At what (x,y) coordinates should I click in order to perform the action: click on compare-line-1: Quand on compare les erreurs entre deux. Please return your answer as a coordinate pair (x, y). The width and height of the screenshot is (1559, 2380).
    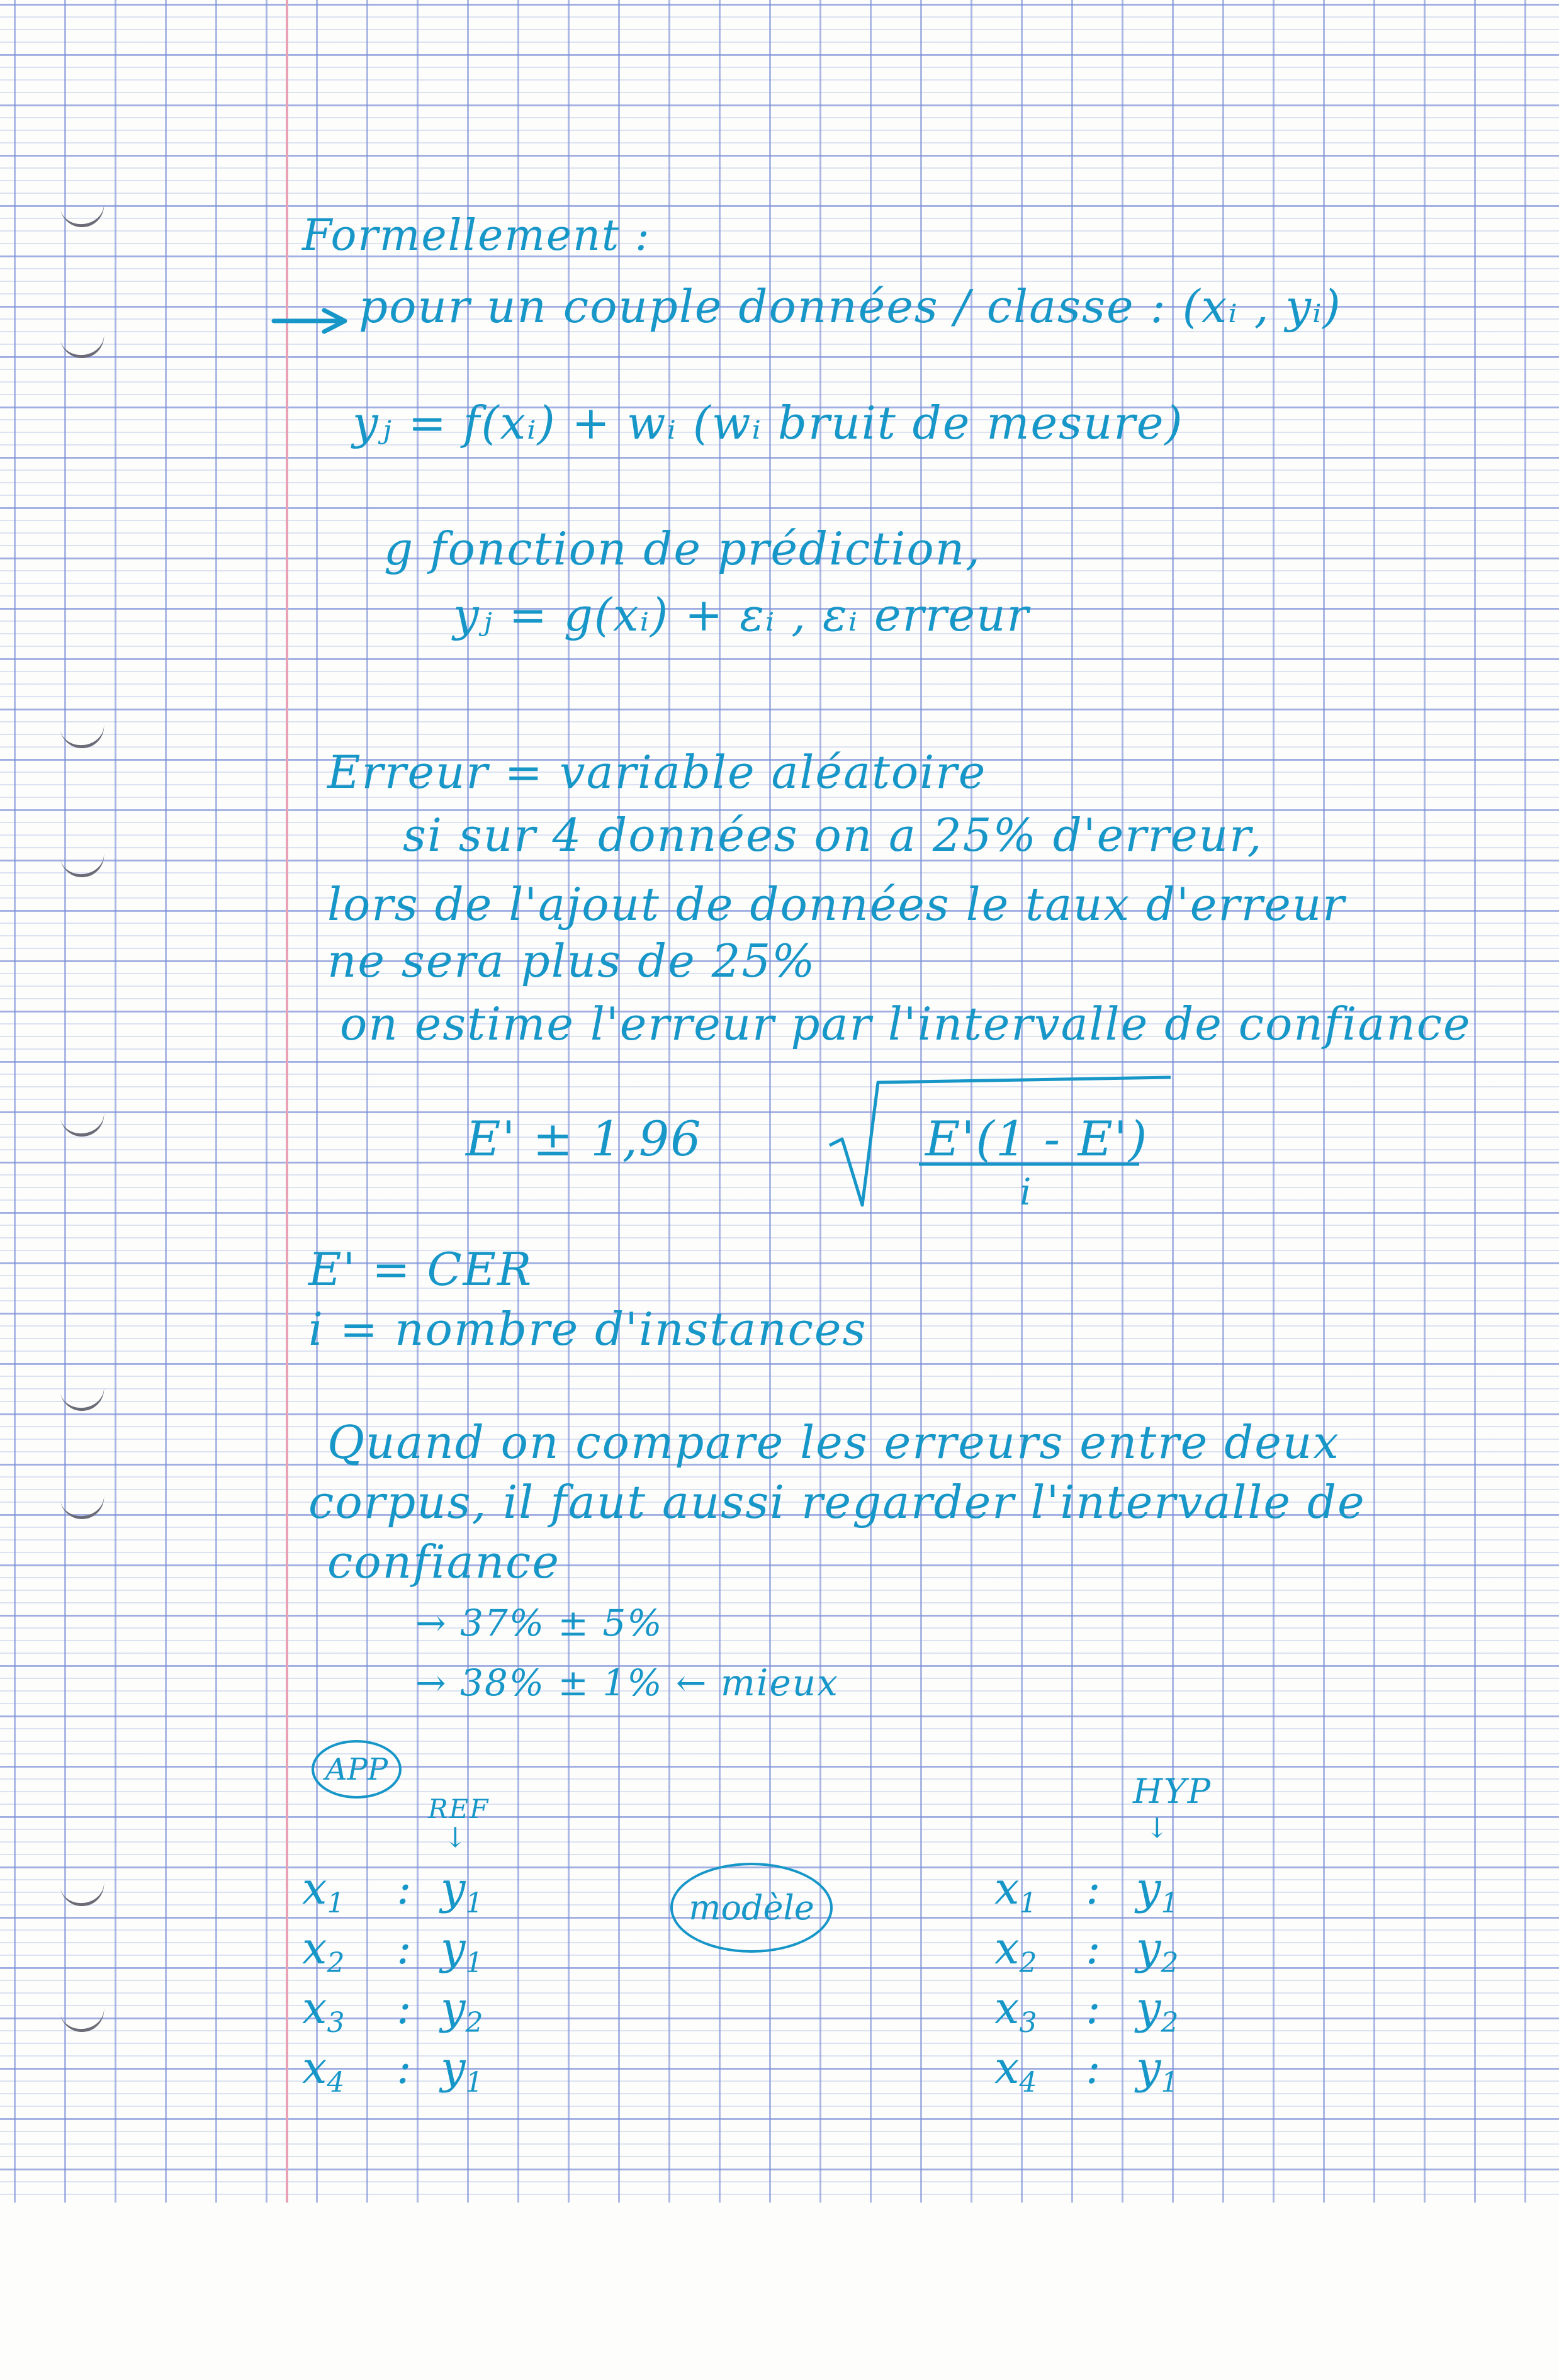
    Looking at the image, I should click on (833, 1442).